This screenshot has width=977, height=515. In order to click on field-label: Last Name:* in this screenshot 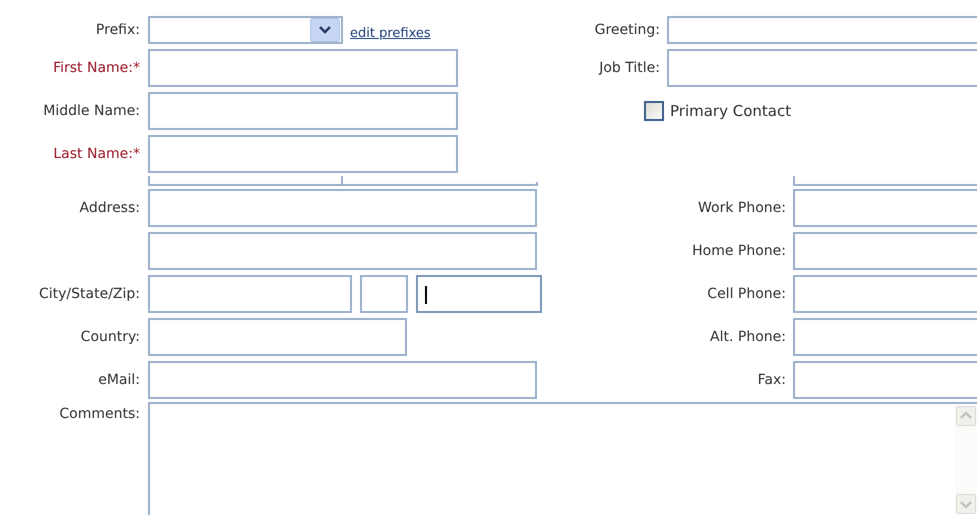, I will do `click(96, 154)`.